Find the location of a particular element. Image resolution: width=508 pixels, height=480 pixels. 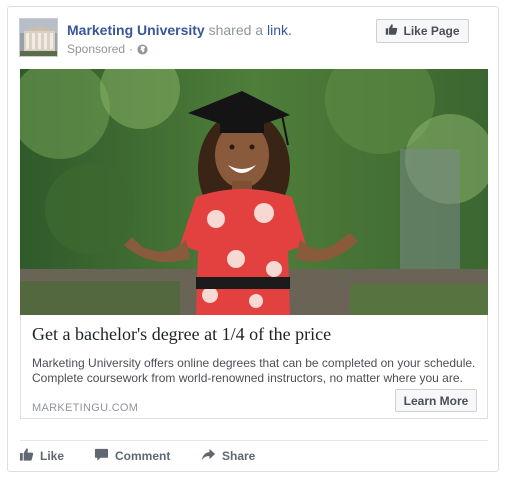

page-name-link: Marketing University is located at coordinates (136, 30).